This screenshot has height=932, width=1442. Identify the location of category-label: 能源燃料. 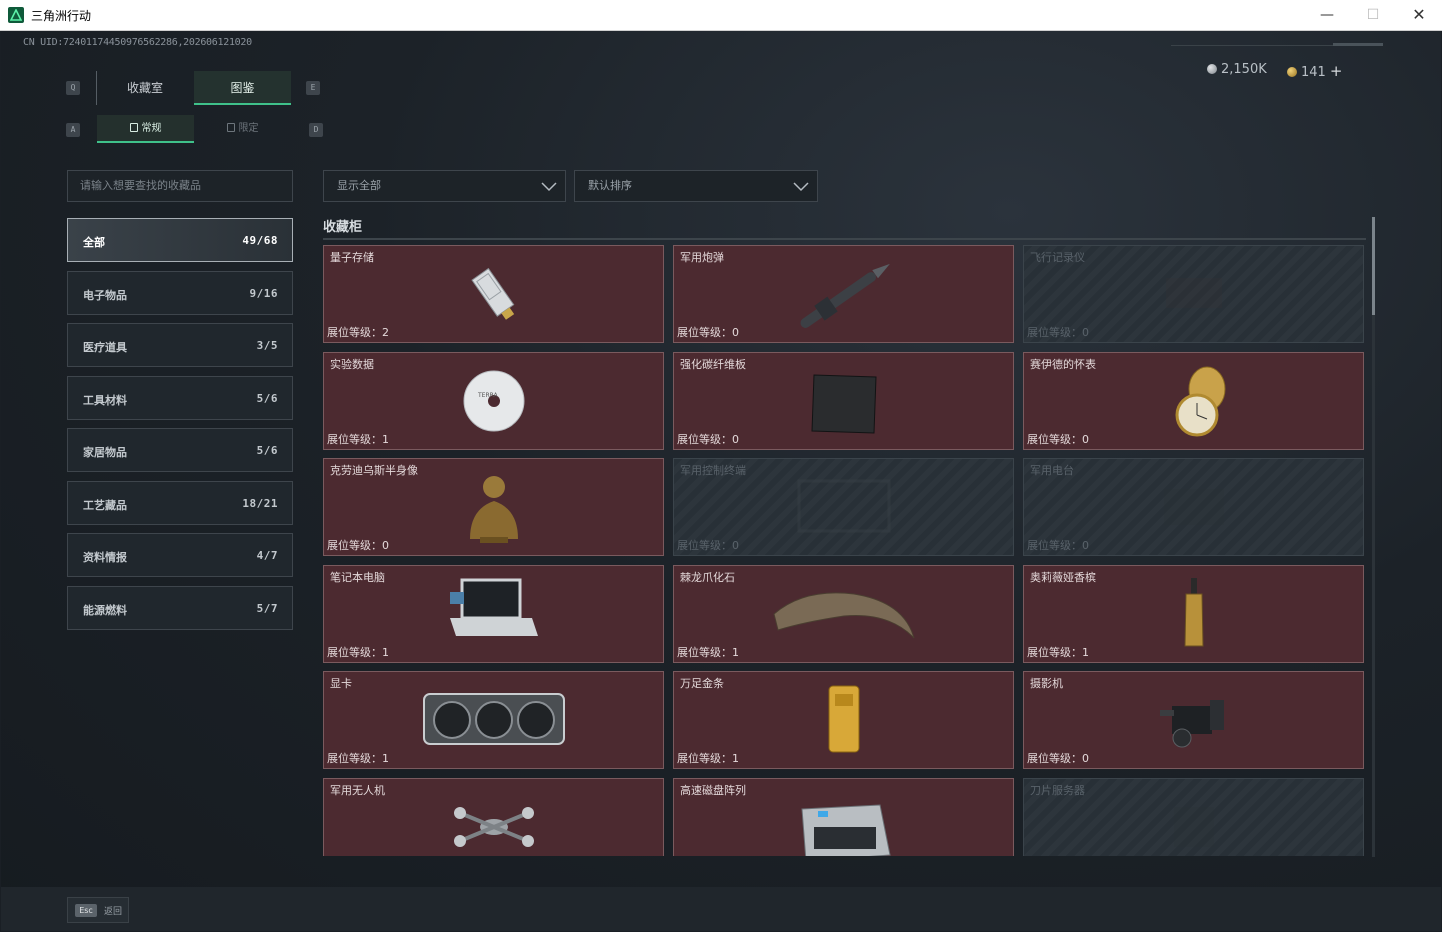
(105, 610).